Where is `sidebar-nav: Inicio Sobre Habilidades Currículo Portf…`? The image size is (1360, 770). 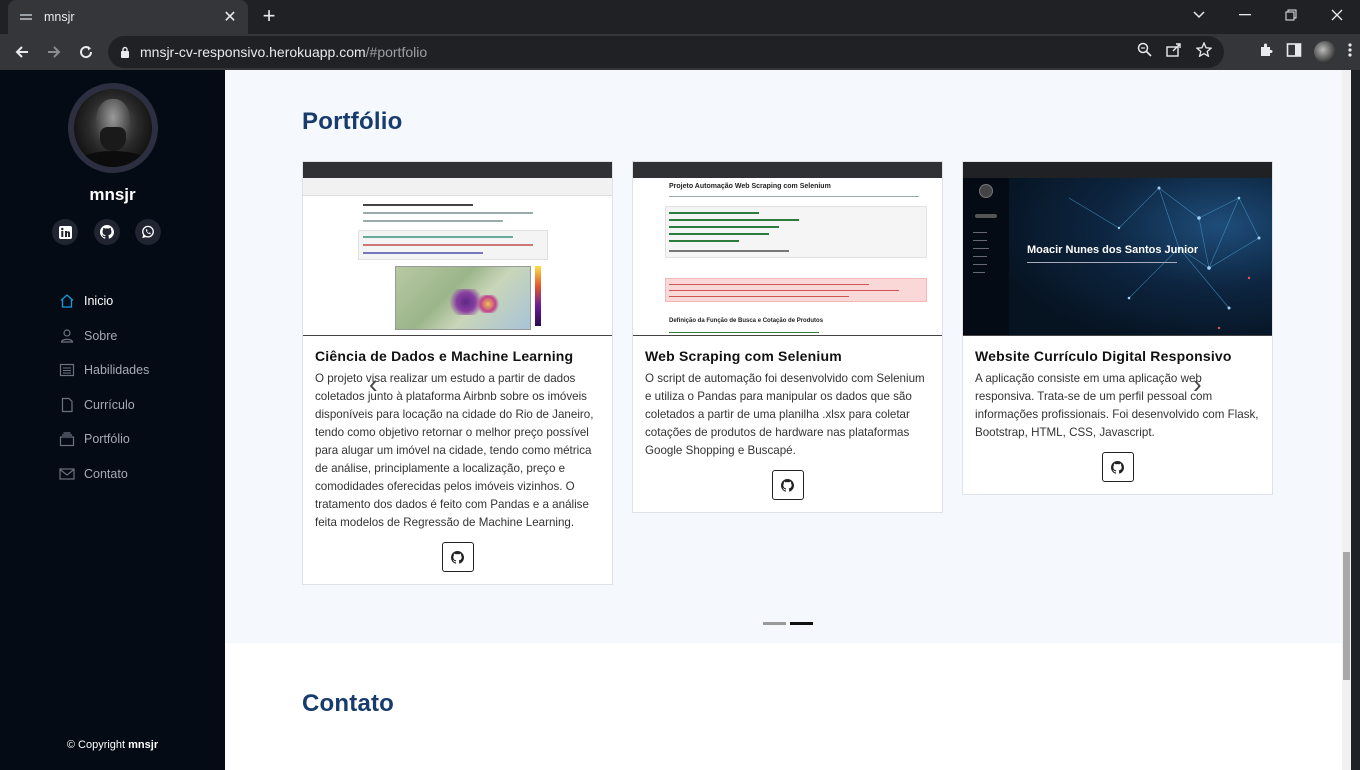
sidebar-nav: Inicio Sobre Habilidades Currículo Portf… is located at coordinates (103, 387).